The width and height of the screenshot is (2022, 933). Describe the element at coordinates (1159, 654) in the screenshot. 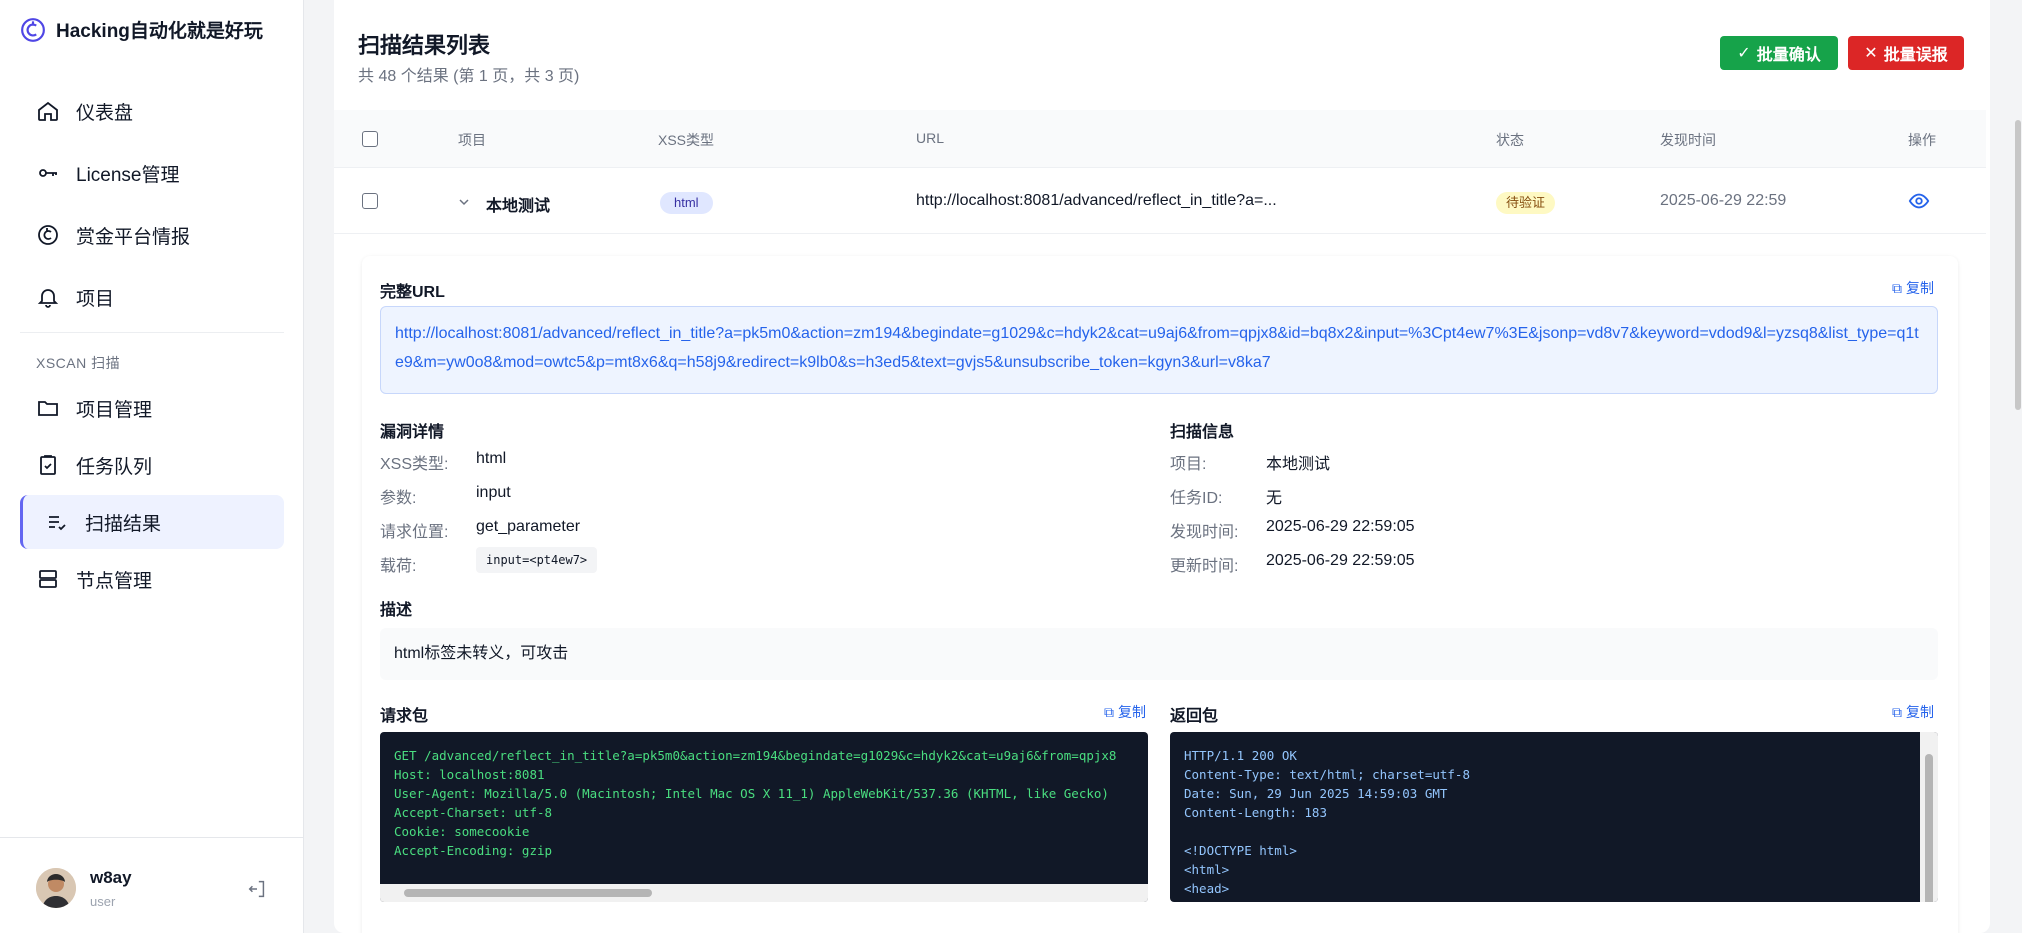

I see `description-box: html标签未转义，可攻击` at that location.